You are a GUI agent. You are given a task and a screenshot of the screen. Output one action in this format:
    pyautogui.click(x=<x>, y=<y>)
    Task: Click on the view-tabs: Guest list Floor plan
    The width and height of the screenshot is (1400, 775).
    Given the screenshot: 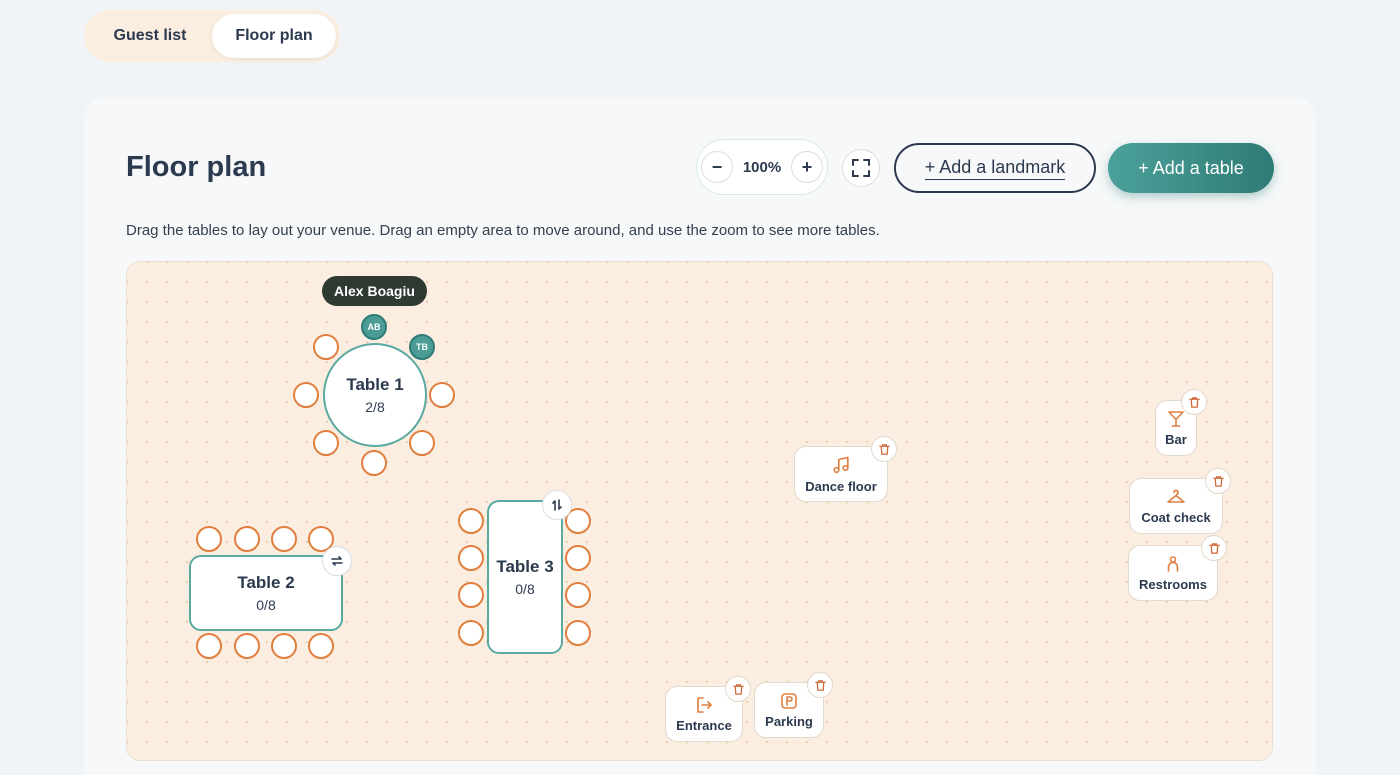 What is the action you would take?
    pyautogui.click(x=212, y=36)
    